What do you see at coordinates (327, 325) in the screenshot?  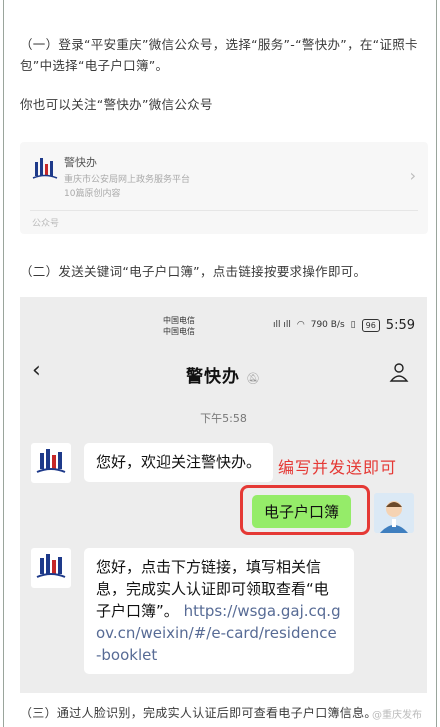 I see `net-speed: 790 B/s` at bounding box center [327, 325].